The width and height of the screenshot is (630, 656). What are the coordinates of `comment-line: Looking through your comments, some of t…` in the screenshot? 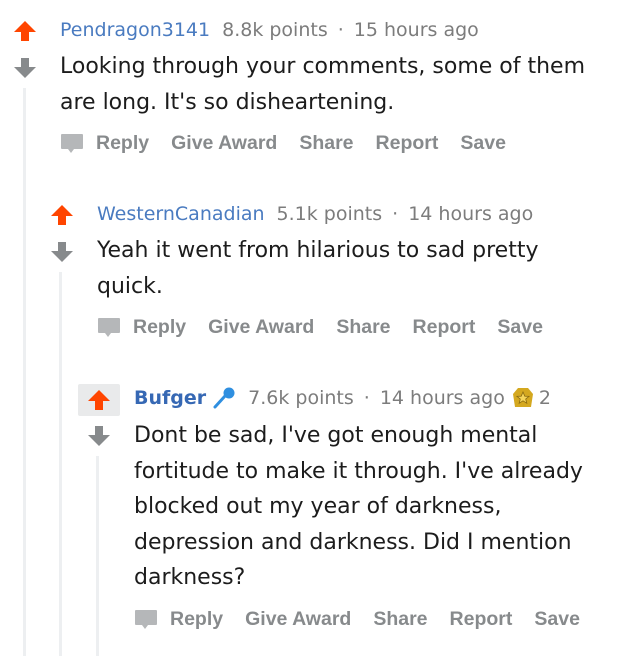 It's located at (323, 66).